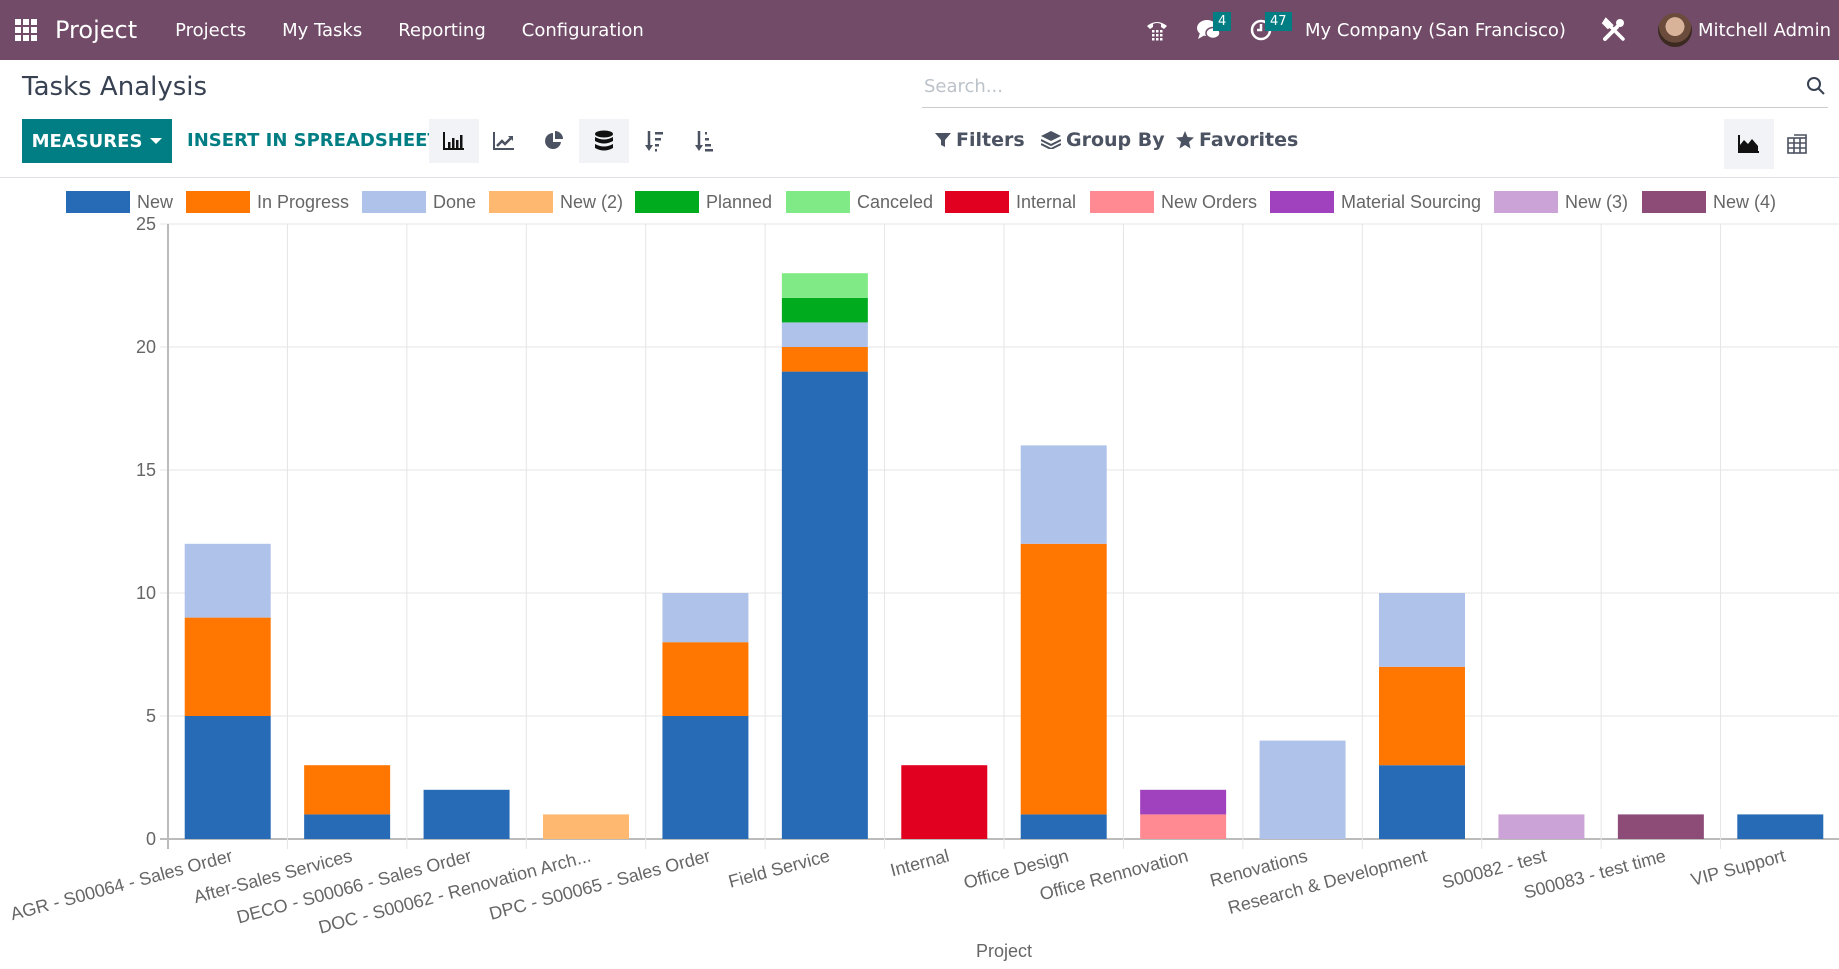  What do you see at coordinates (1749, 144) in the screenshot?
I see `graph-view-button` at bounding box center [1749, 144].